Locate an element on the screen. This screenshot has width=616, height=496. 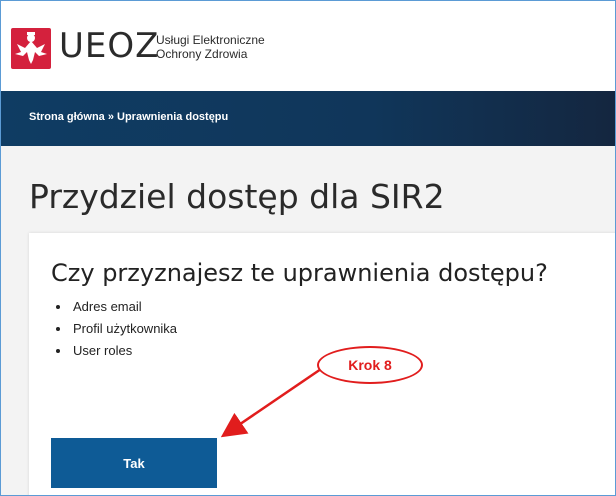
list-item: Adres email is located at coordinates (124, 307).